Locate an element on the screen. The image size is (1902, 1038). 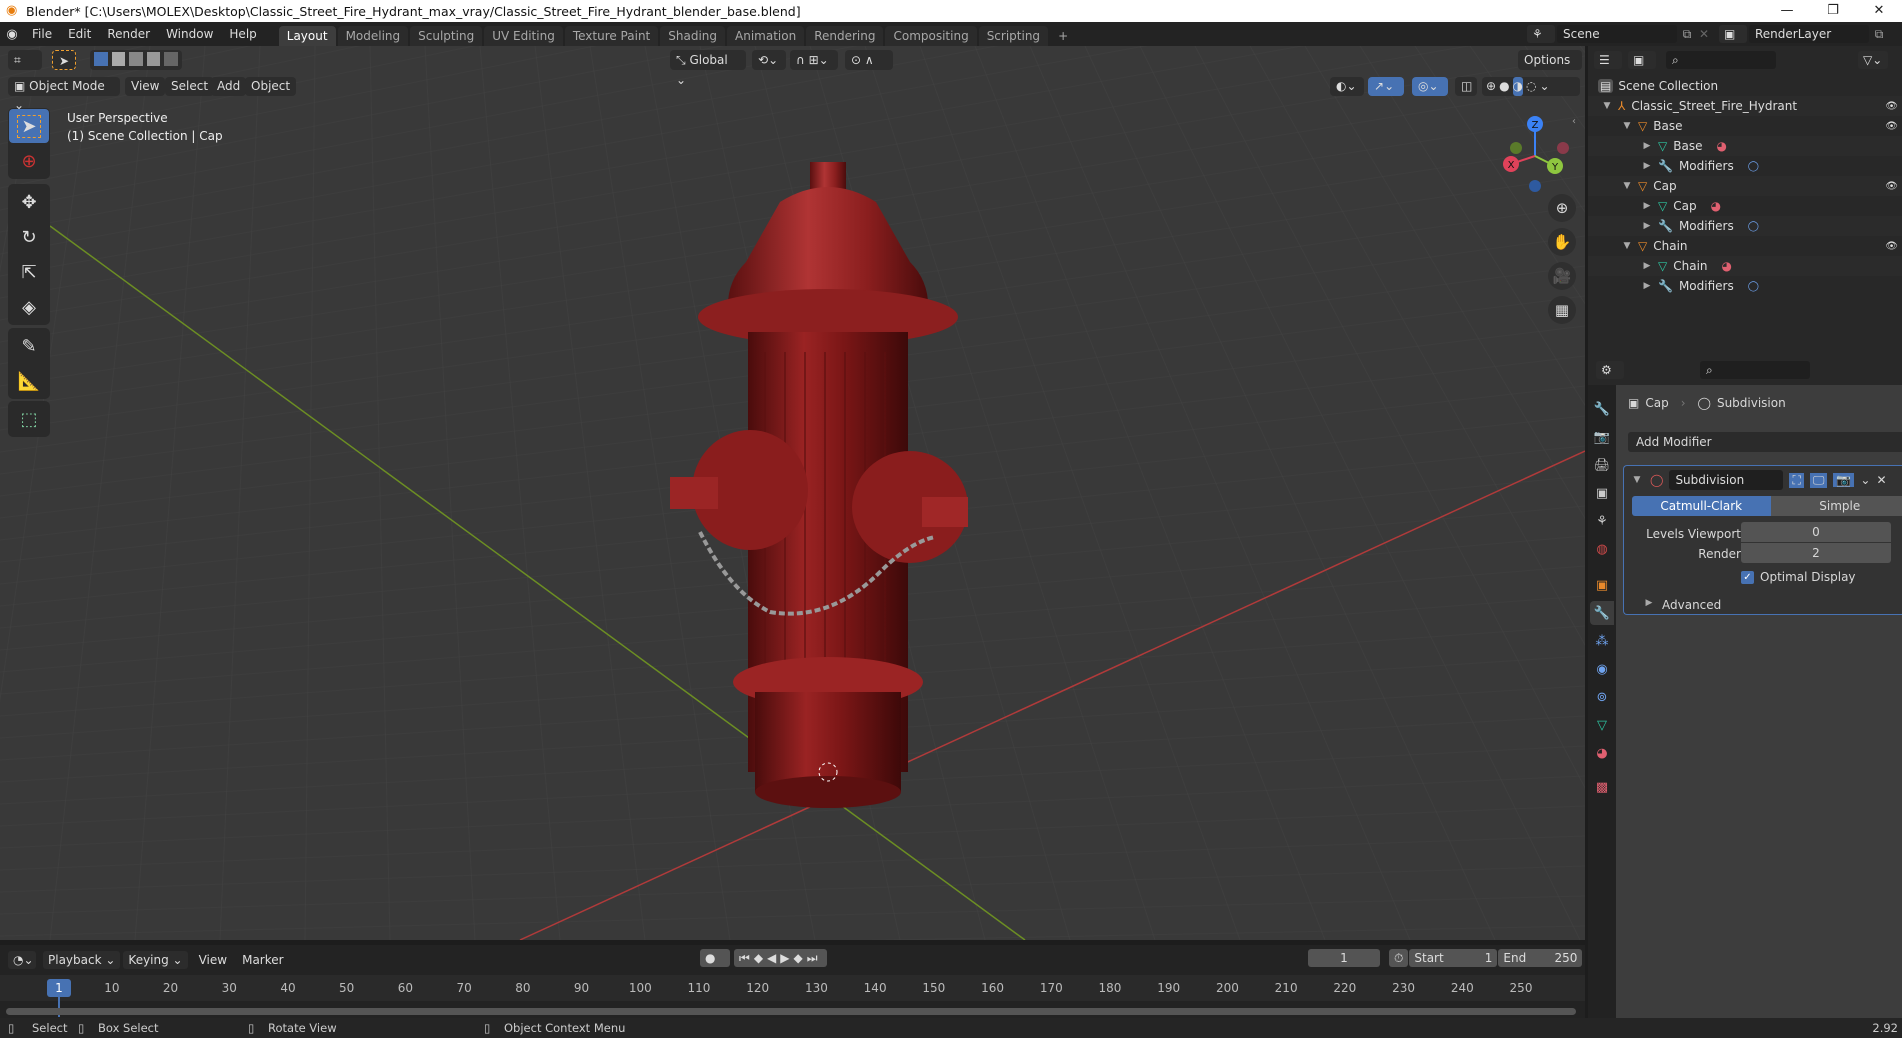
gizmo-neg-x is located at coordinates (1563, 148).